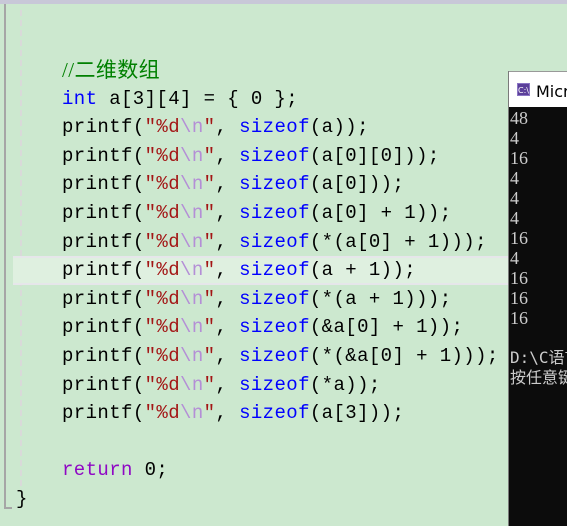  I want to click on sizeof-argument: (*(a + 1)));, so click(380, 298).